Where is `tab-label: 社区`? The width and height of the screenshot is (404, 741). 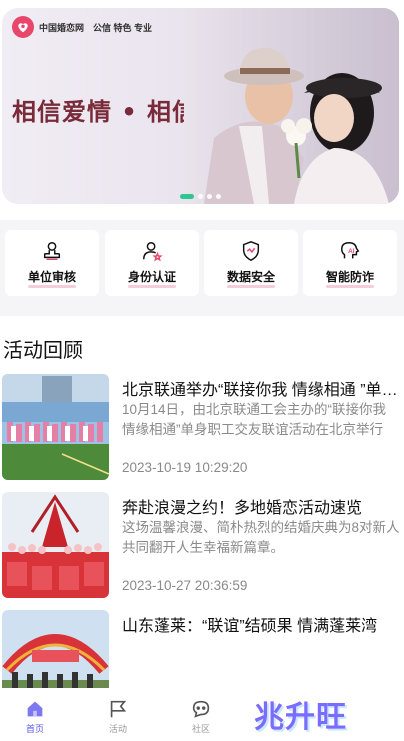
tab-label: 社区 is located at coordinates (200, 729).